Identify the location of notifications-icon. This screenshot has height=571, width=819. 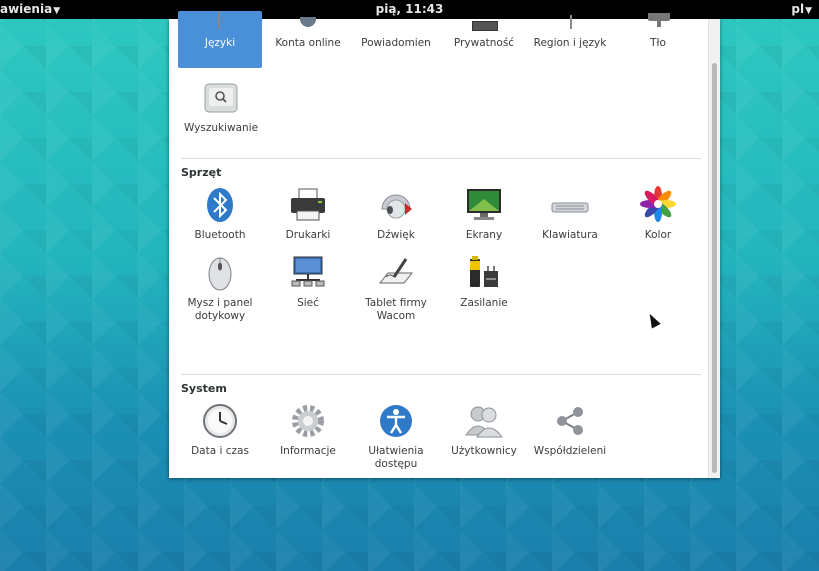
(396, 22).